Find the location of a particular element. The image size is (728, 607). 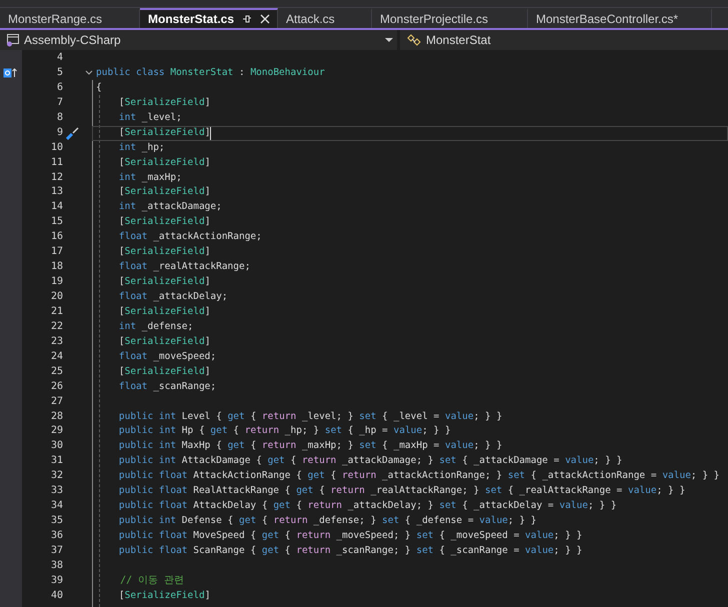

pin-icon is located at coordinates (247, 19).